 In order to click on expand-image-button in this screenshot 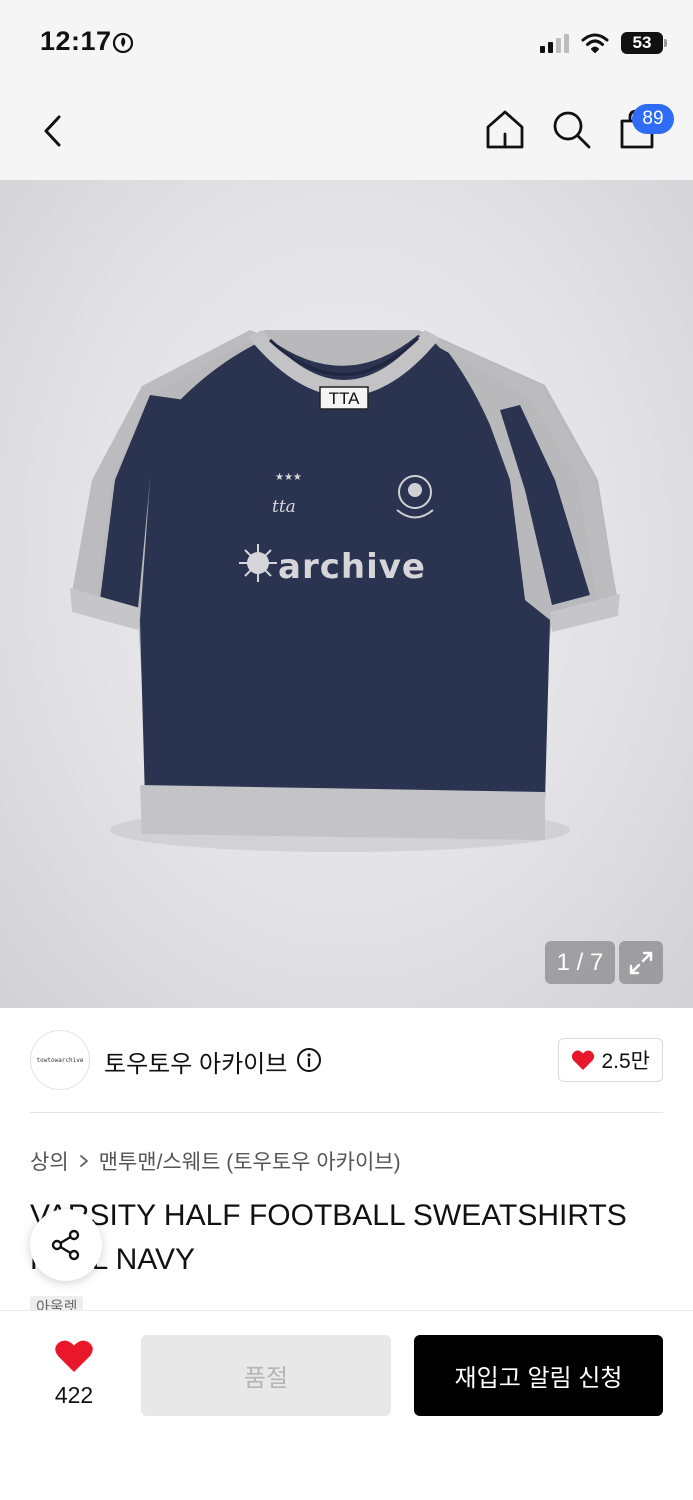, I will do `click(641, 962)`.